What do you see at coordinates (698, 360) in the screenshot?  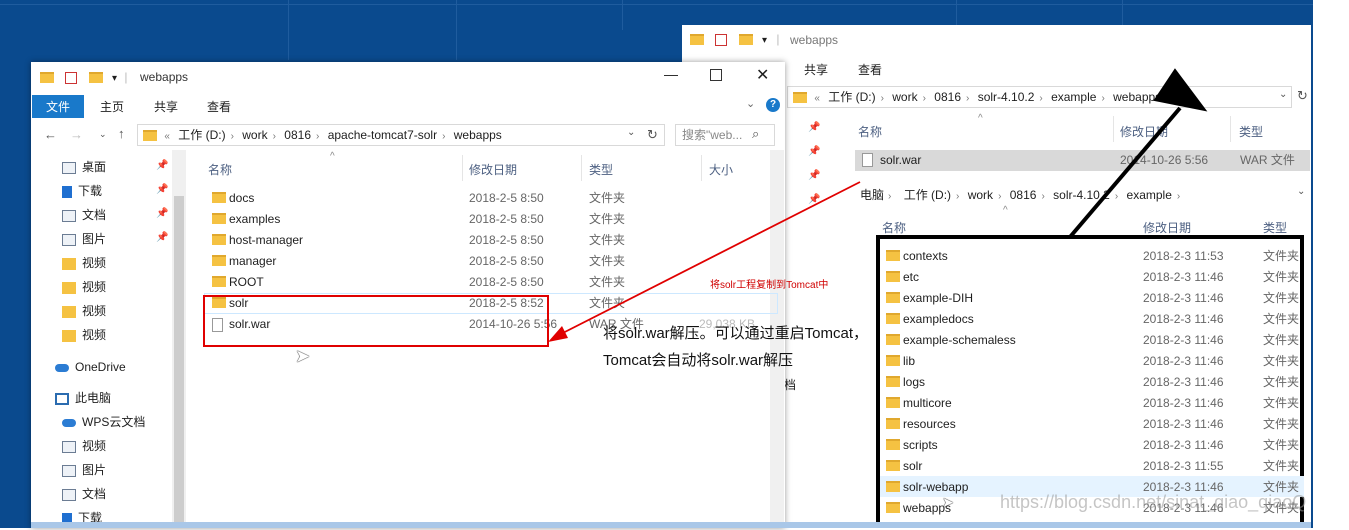 I see `unzip-annotation-line2: Tomcat会自动将solr.war解压` at bounding box center [698, 360].